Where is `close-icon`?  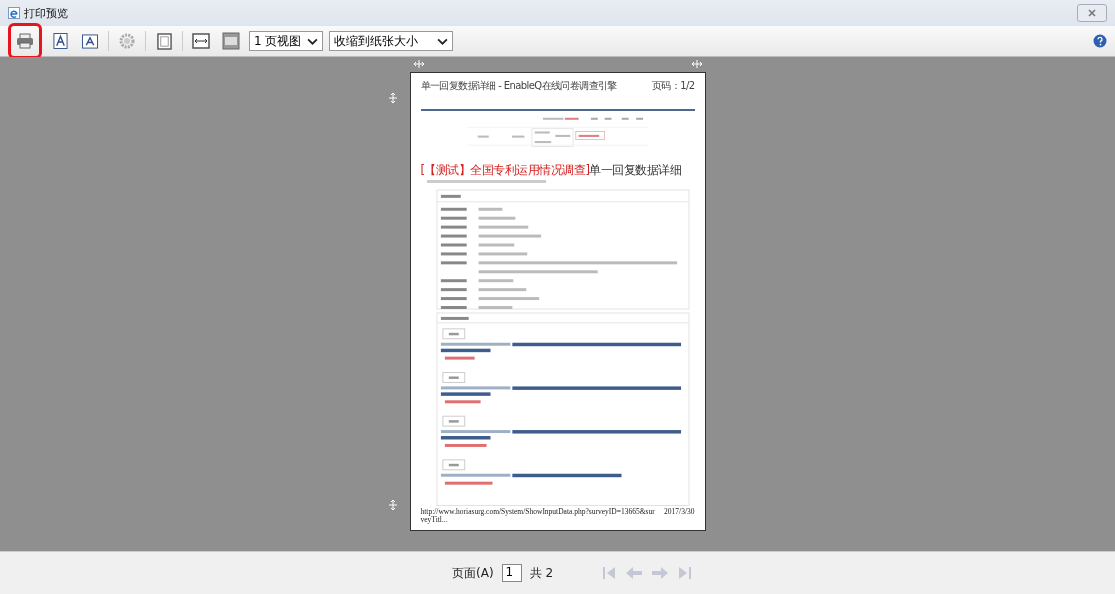
close-icon is located at coordinates (1092, 13).